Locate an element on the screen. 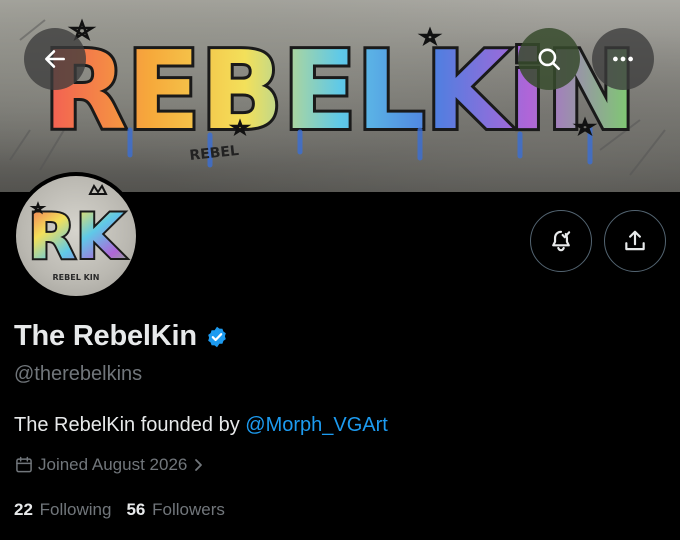  profile-bio: The RebelKin founded by @Morph_VGArt is located at coordinates (201, 425).